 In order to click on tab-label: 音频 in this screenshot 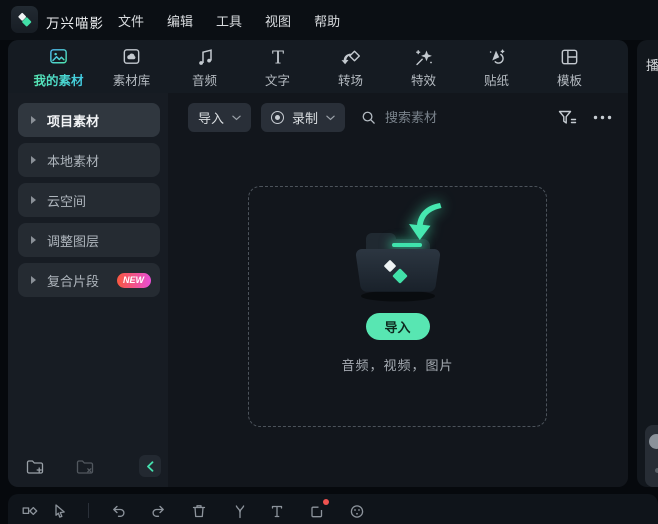, I will do `click(204, 80)`.